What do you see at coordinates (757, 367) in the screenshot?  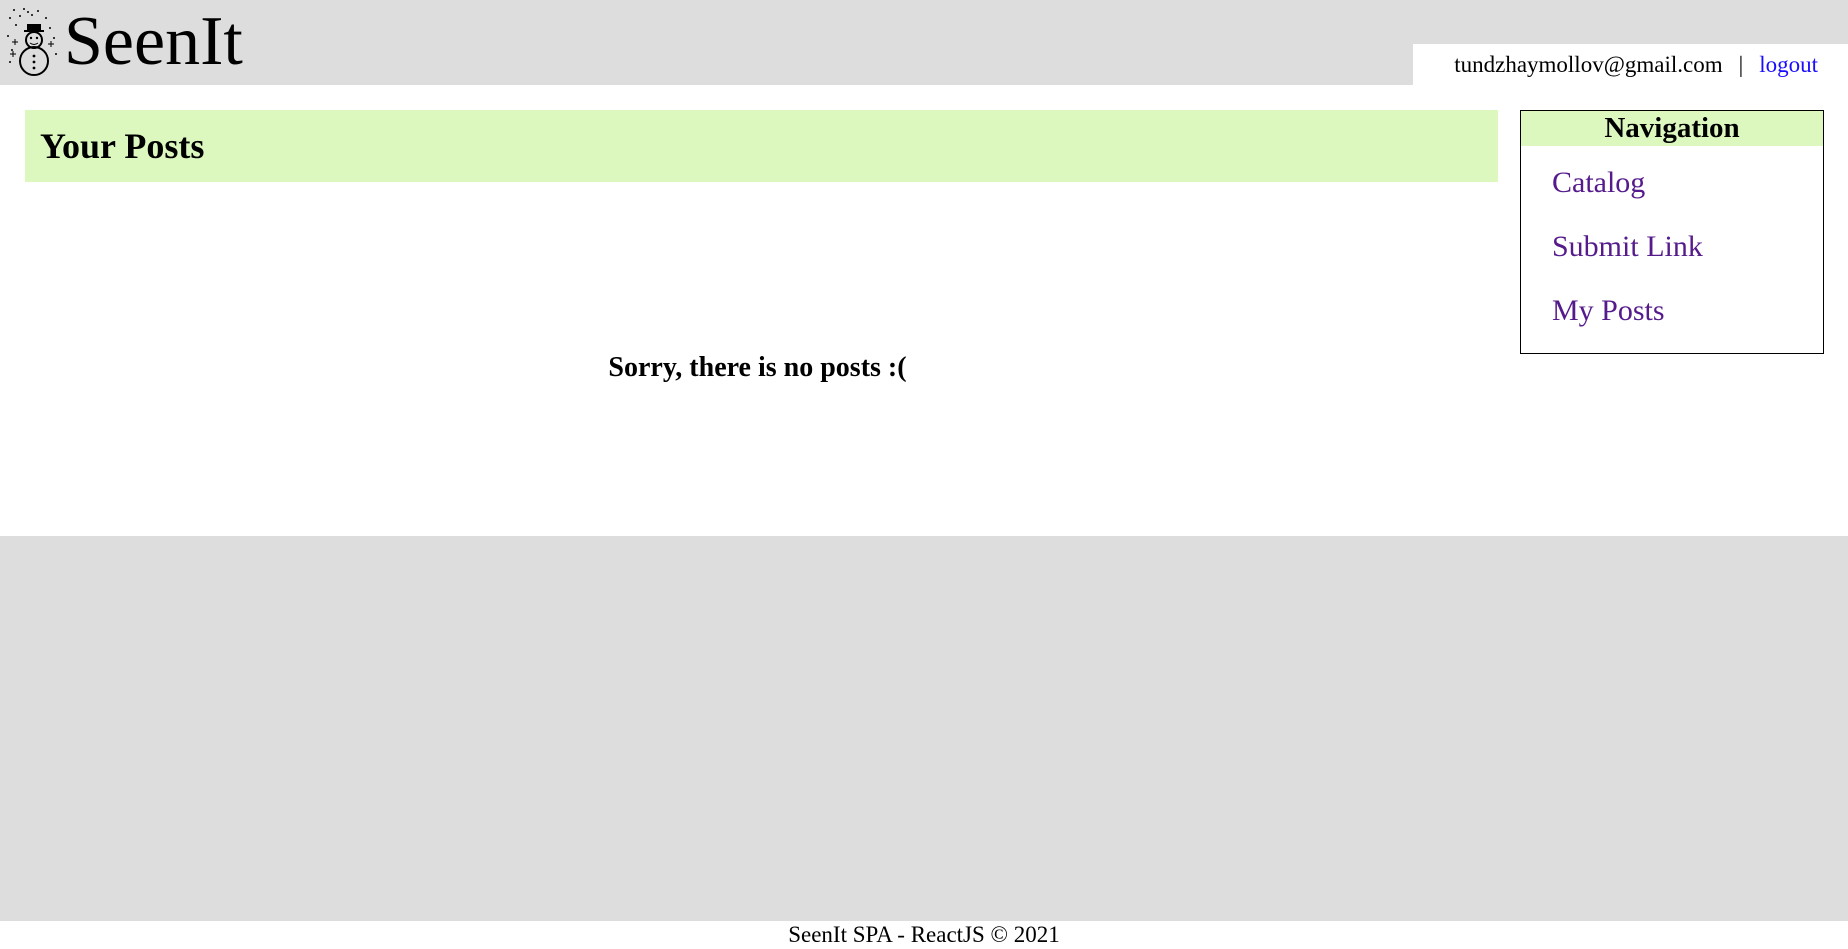 I see `empty-posts-message: Sorry, there is no posts :(` at bounding box center [757, 367].